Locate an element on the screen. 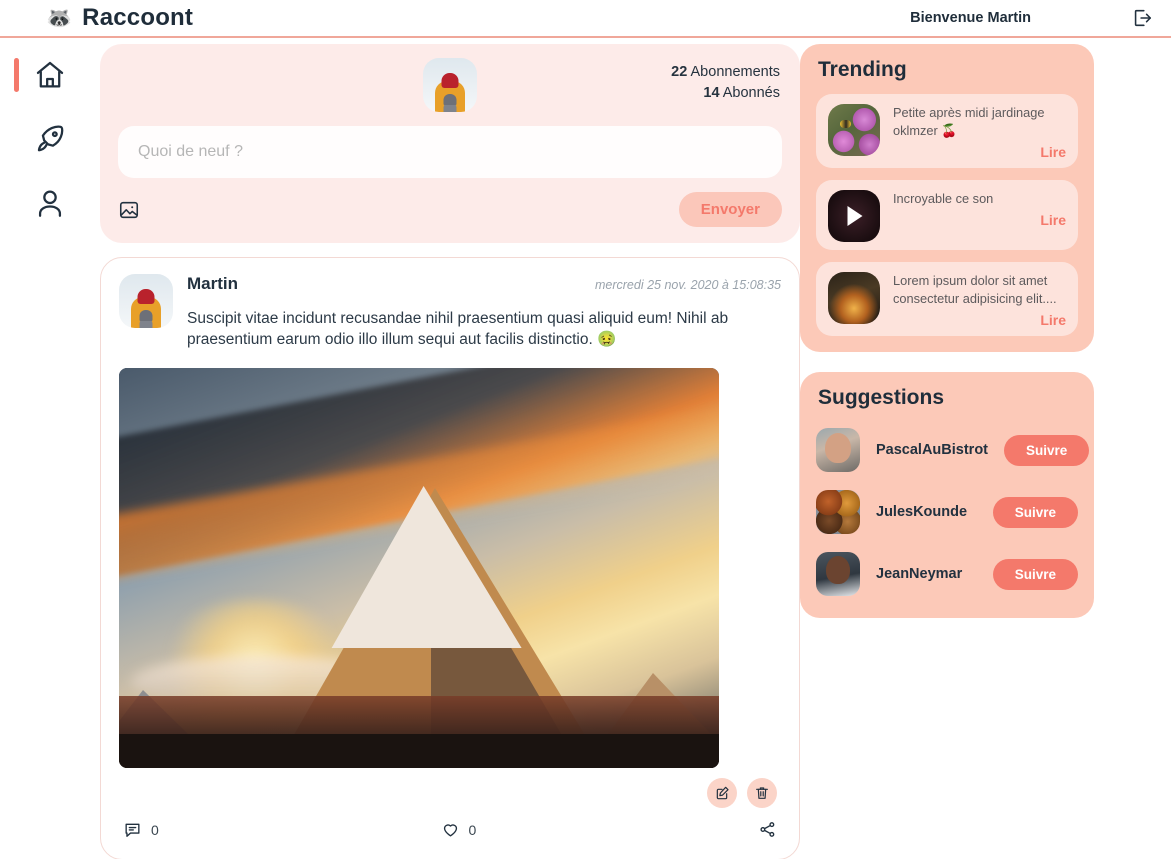  share-action is located at coordinates (767, 829).